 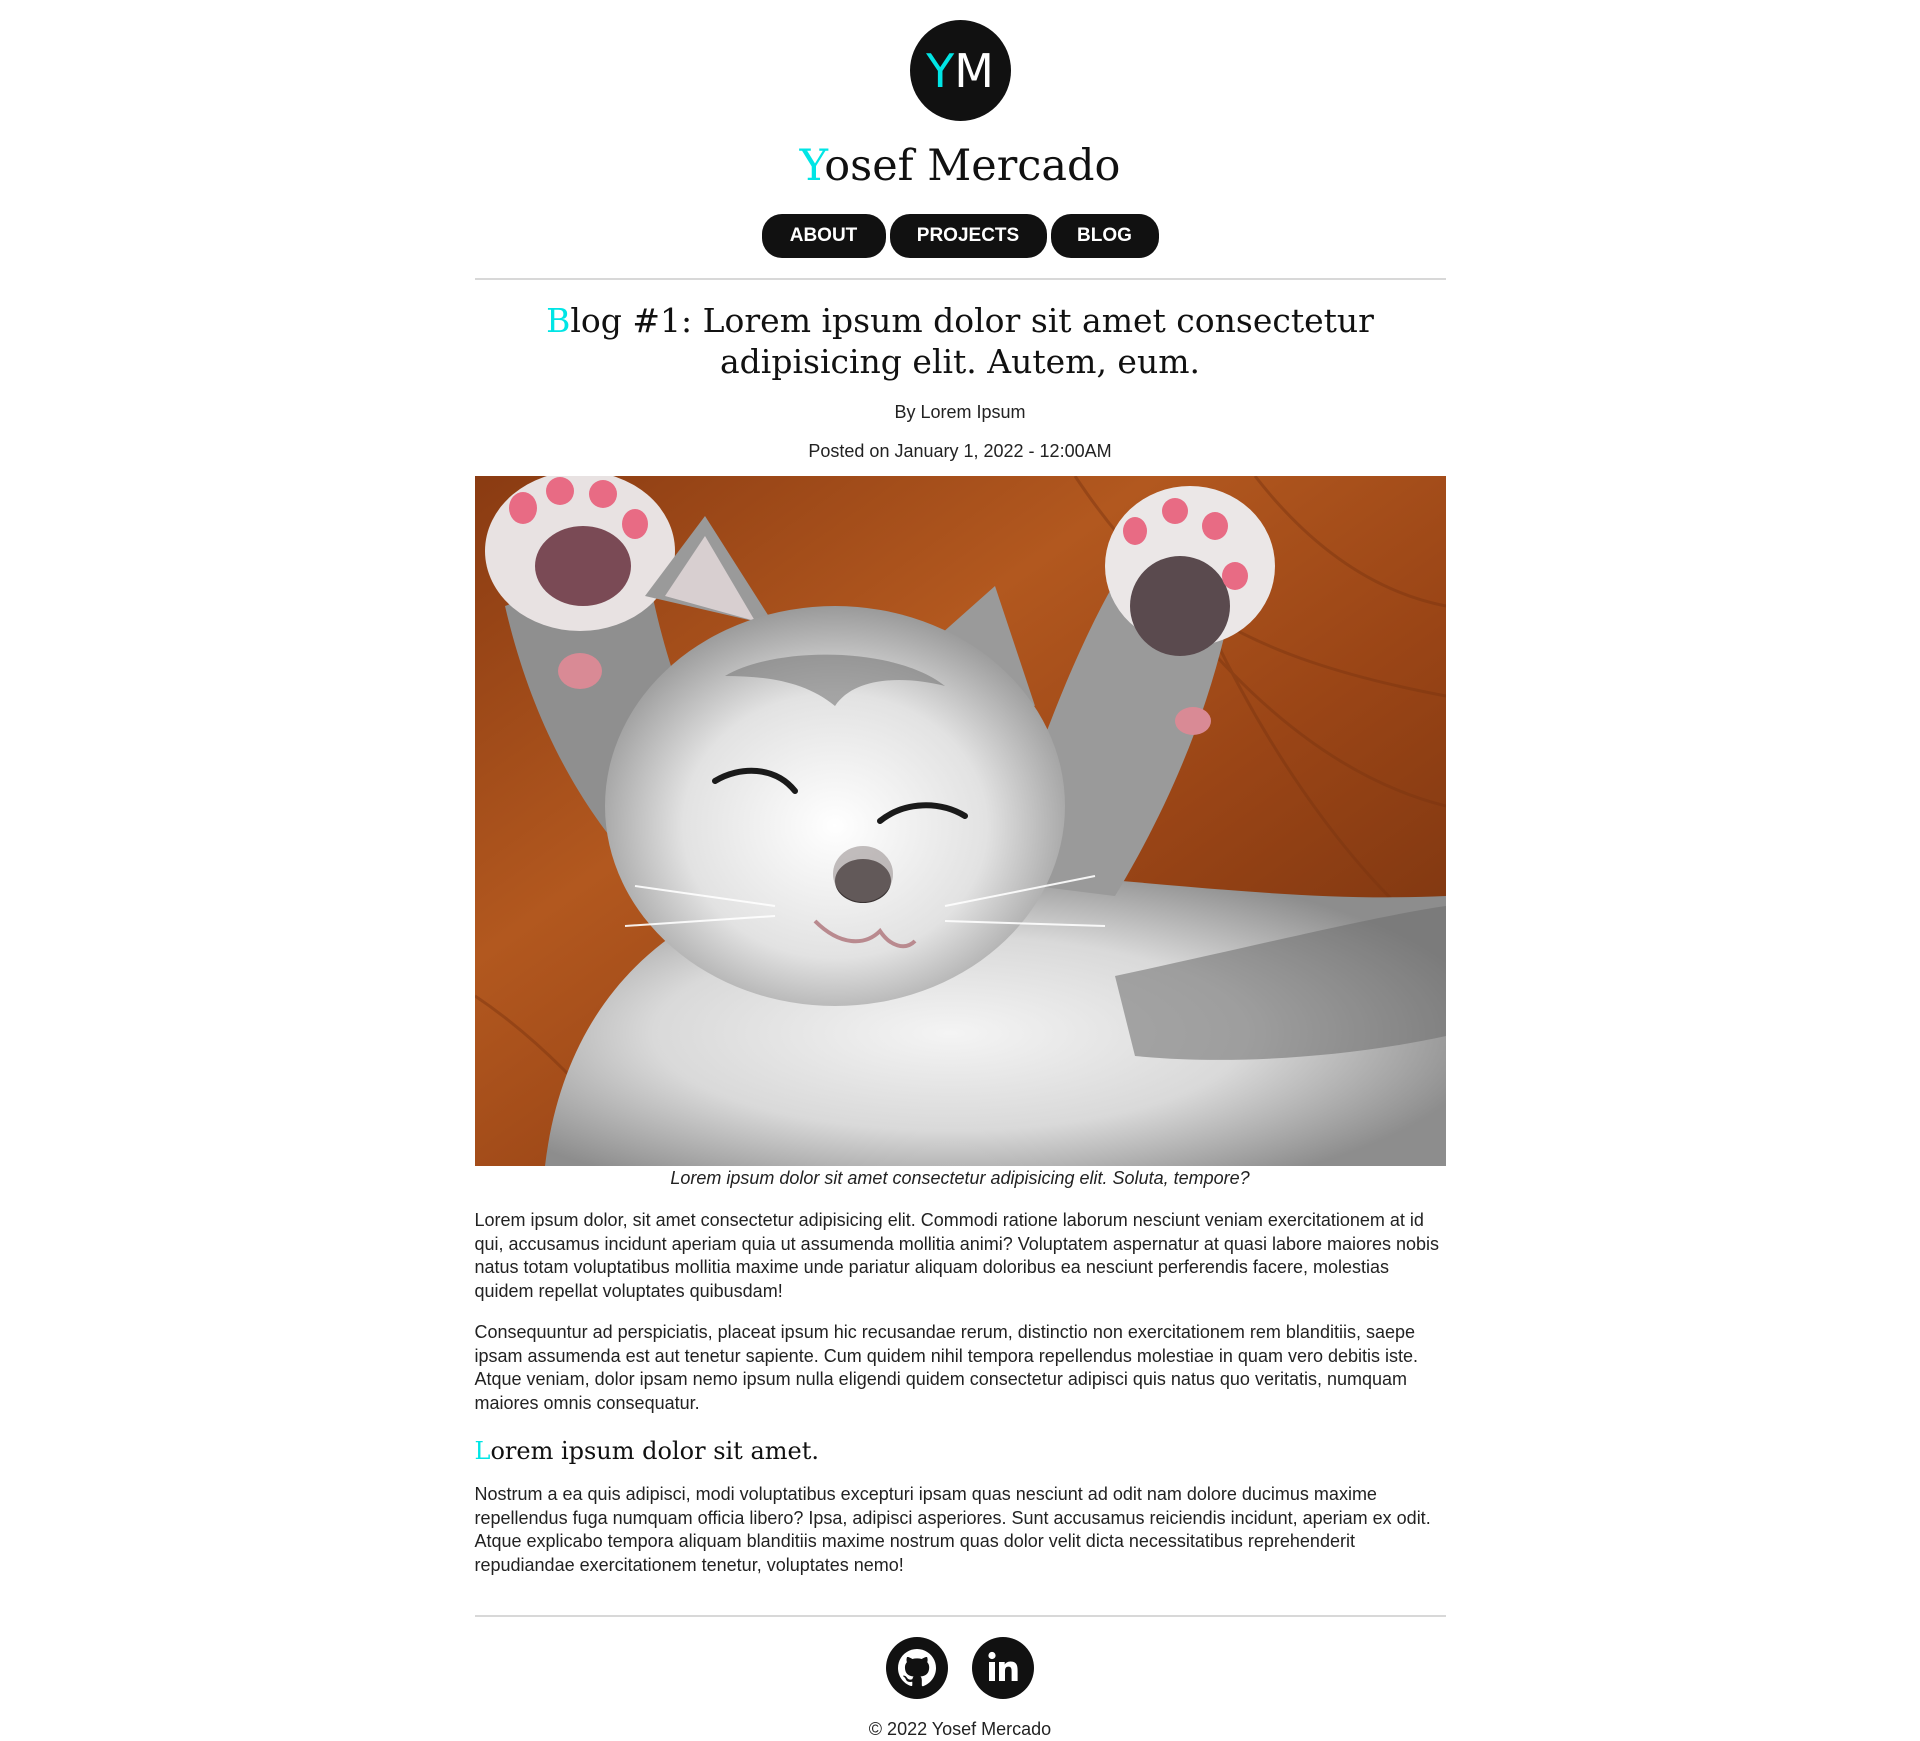 I want to click on site-name: Yosef Mercado, so click(x=960, y=166).